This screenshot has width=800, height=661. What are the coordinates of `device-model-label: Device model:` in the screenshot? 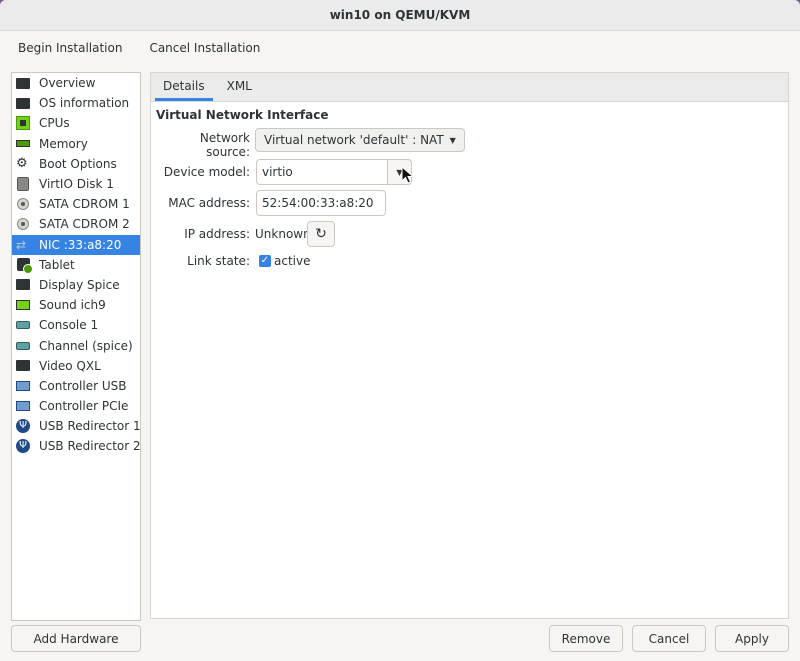 It's located at (206, 172).